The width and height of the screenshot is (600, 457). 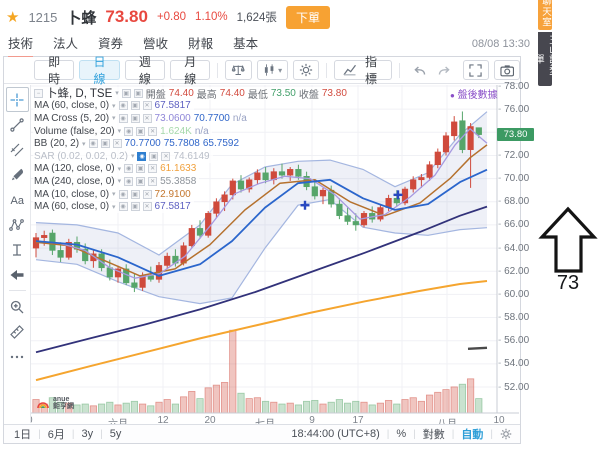 I want to click on legend-name: MA (120, close, 0), so click(x=74, y=169).